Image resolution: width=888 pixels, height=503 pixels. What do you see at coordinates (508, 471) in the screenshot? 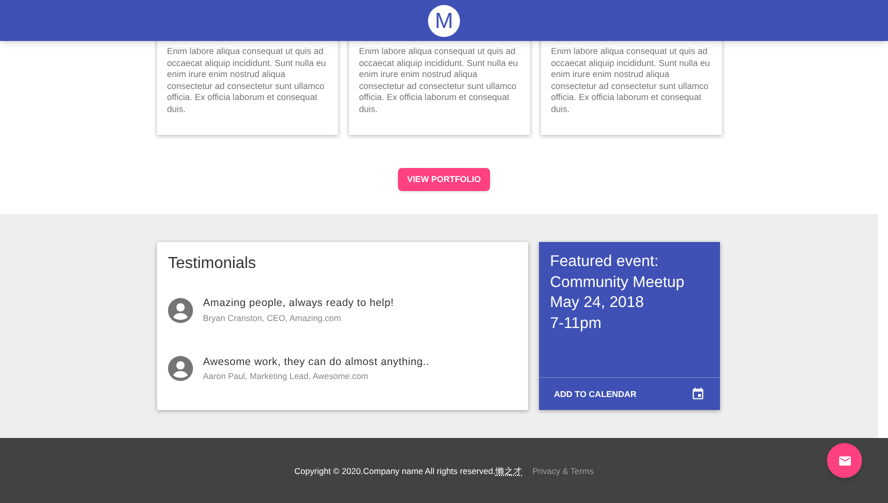
I see `footer-link: 懒之才` at bounding box center [508, 471].